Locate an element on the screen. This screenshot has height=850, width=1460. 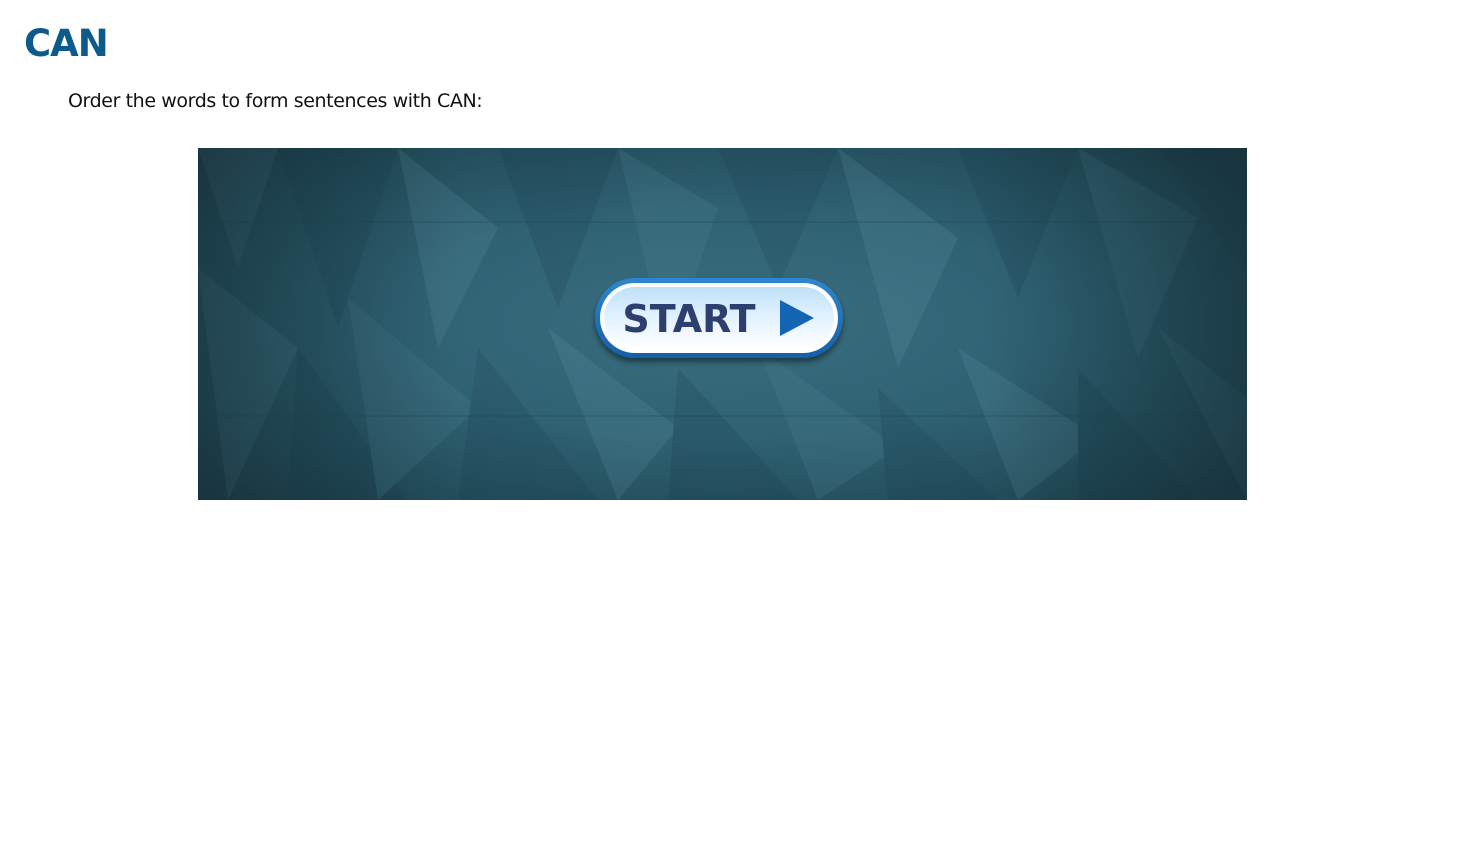
start-button: START is located at coordinates (719, 318).